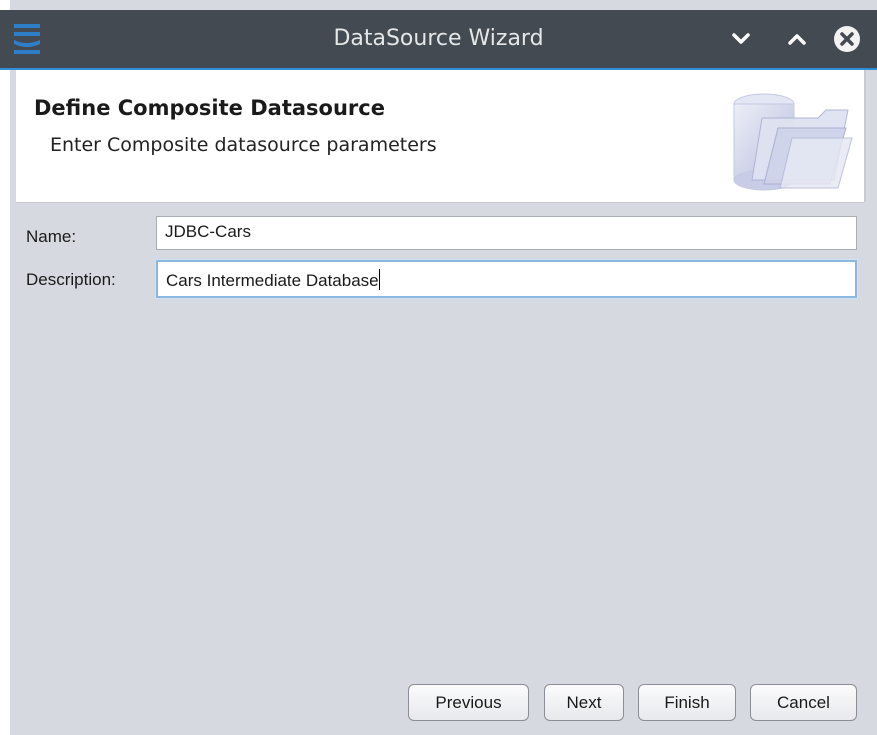  What do you see at coordinates (243, 145) in the screenshot?
I see `page-subtitle: Enter Composite datasource parameters` at bounding box center [243, 145].